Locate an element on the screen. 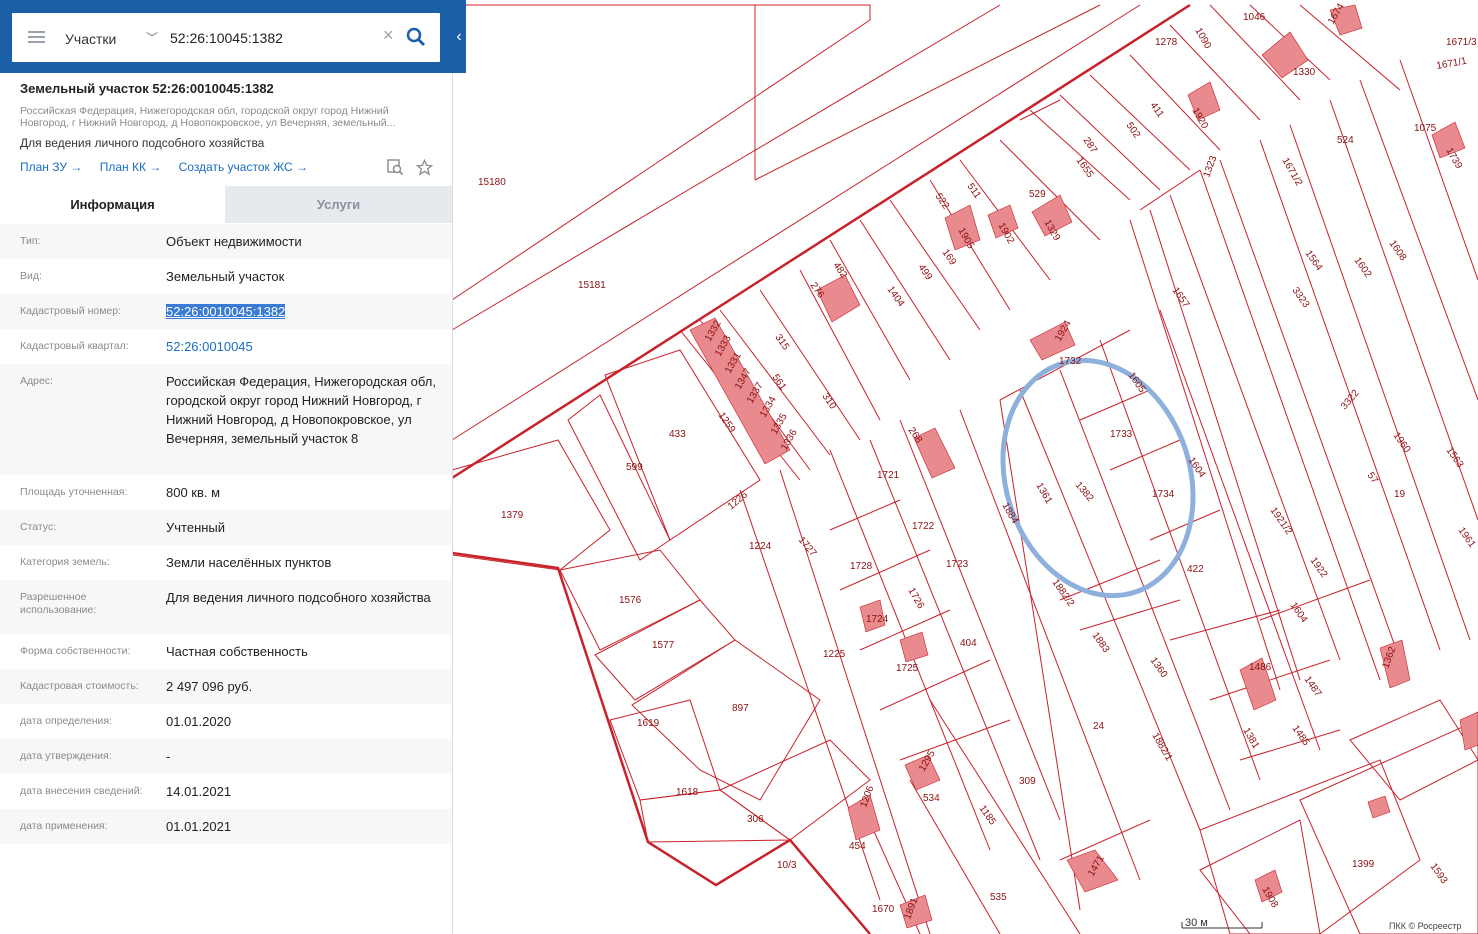 This screenshot has height=934, width=1478. info-row-status: Статус: Учтенный is located at coordinates (226, 527).